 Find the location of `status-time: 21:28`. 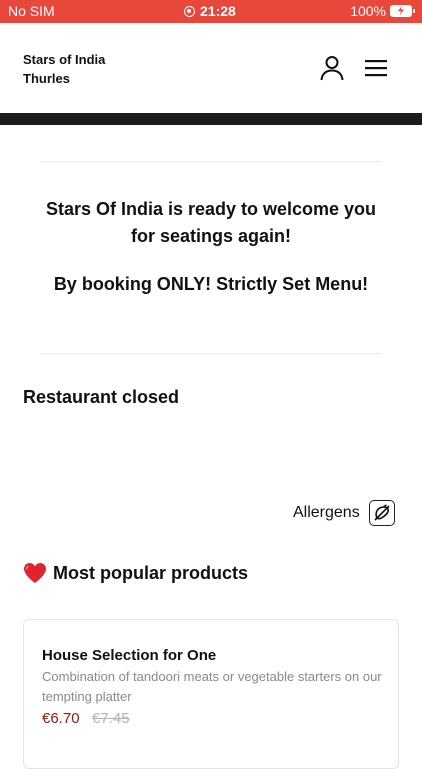

status-time: 21:28 is located at coordinates (210, 11).